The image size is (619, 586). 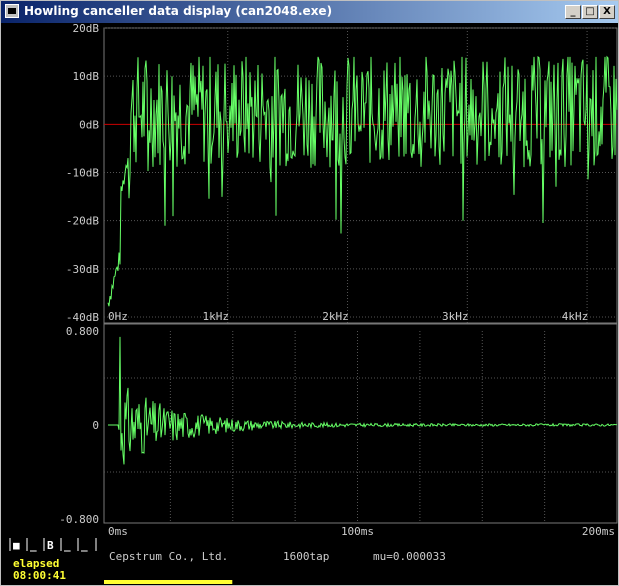 I want to click on spectrum-y-tick-label: -40dB, so click(x=82, y=317).